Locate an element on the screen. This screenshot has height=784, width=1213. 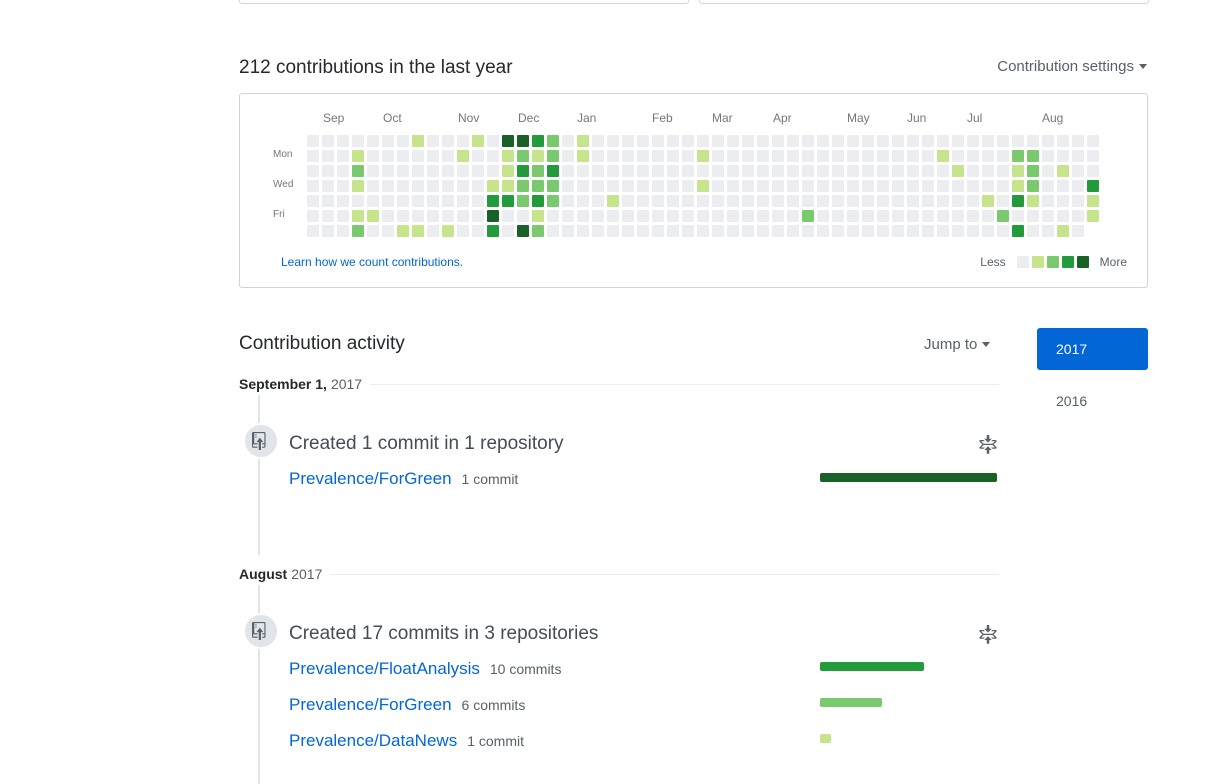
jump-to-dropdown: Jump to is located at coordinates (957, 344).